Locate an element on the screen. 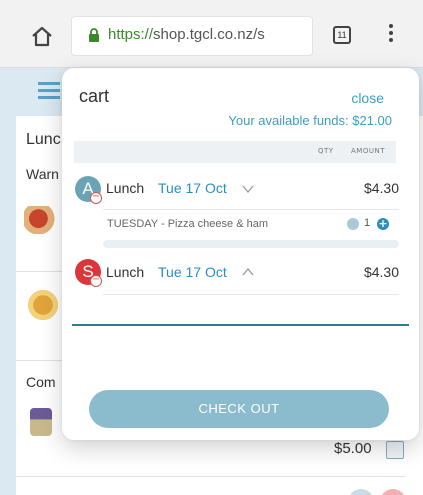  amount-column-label: AMOUNT is located at coordinates (368, 151).